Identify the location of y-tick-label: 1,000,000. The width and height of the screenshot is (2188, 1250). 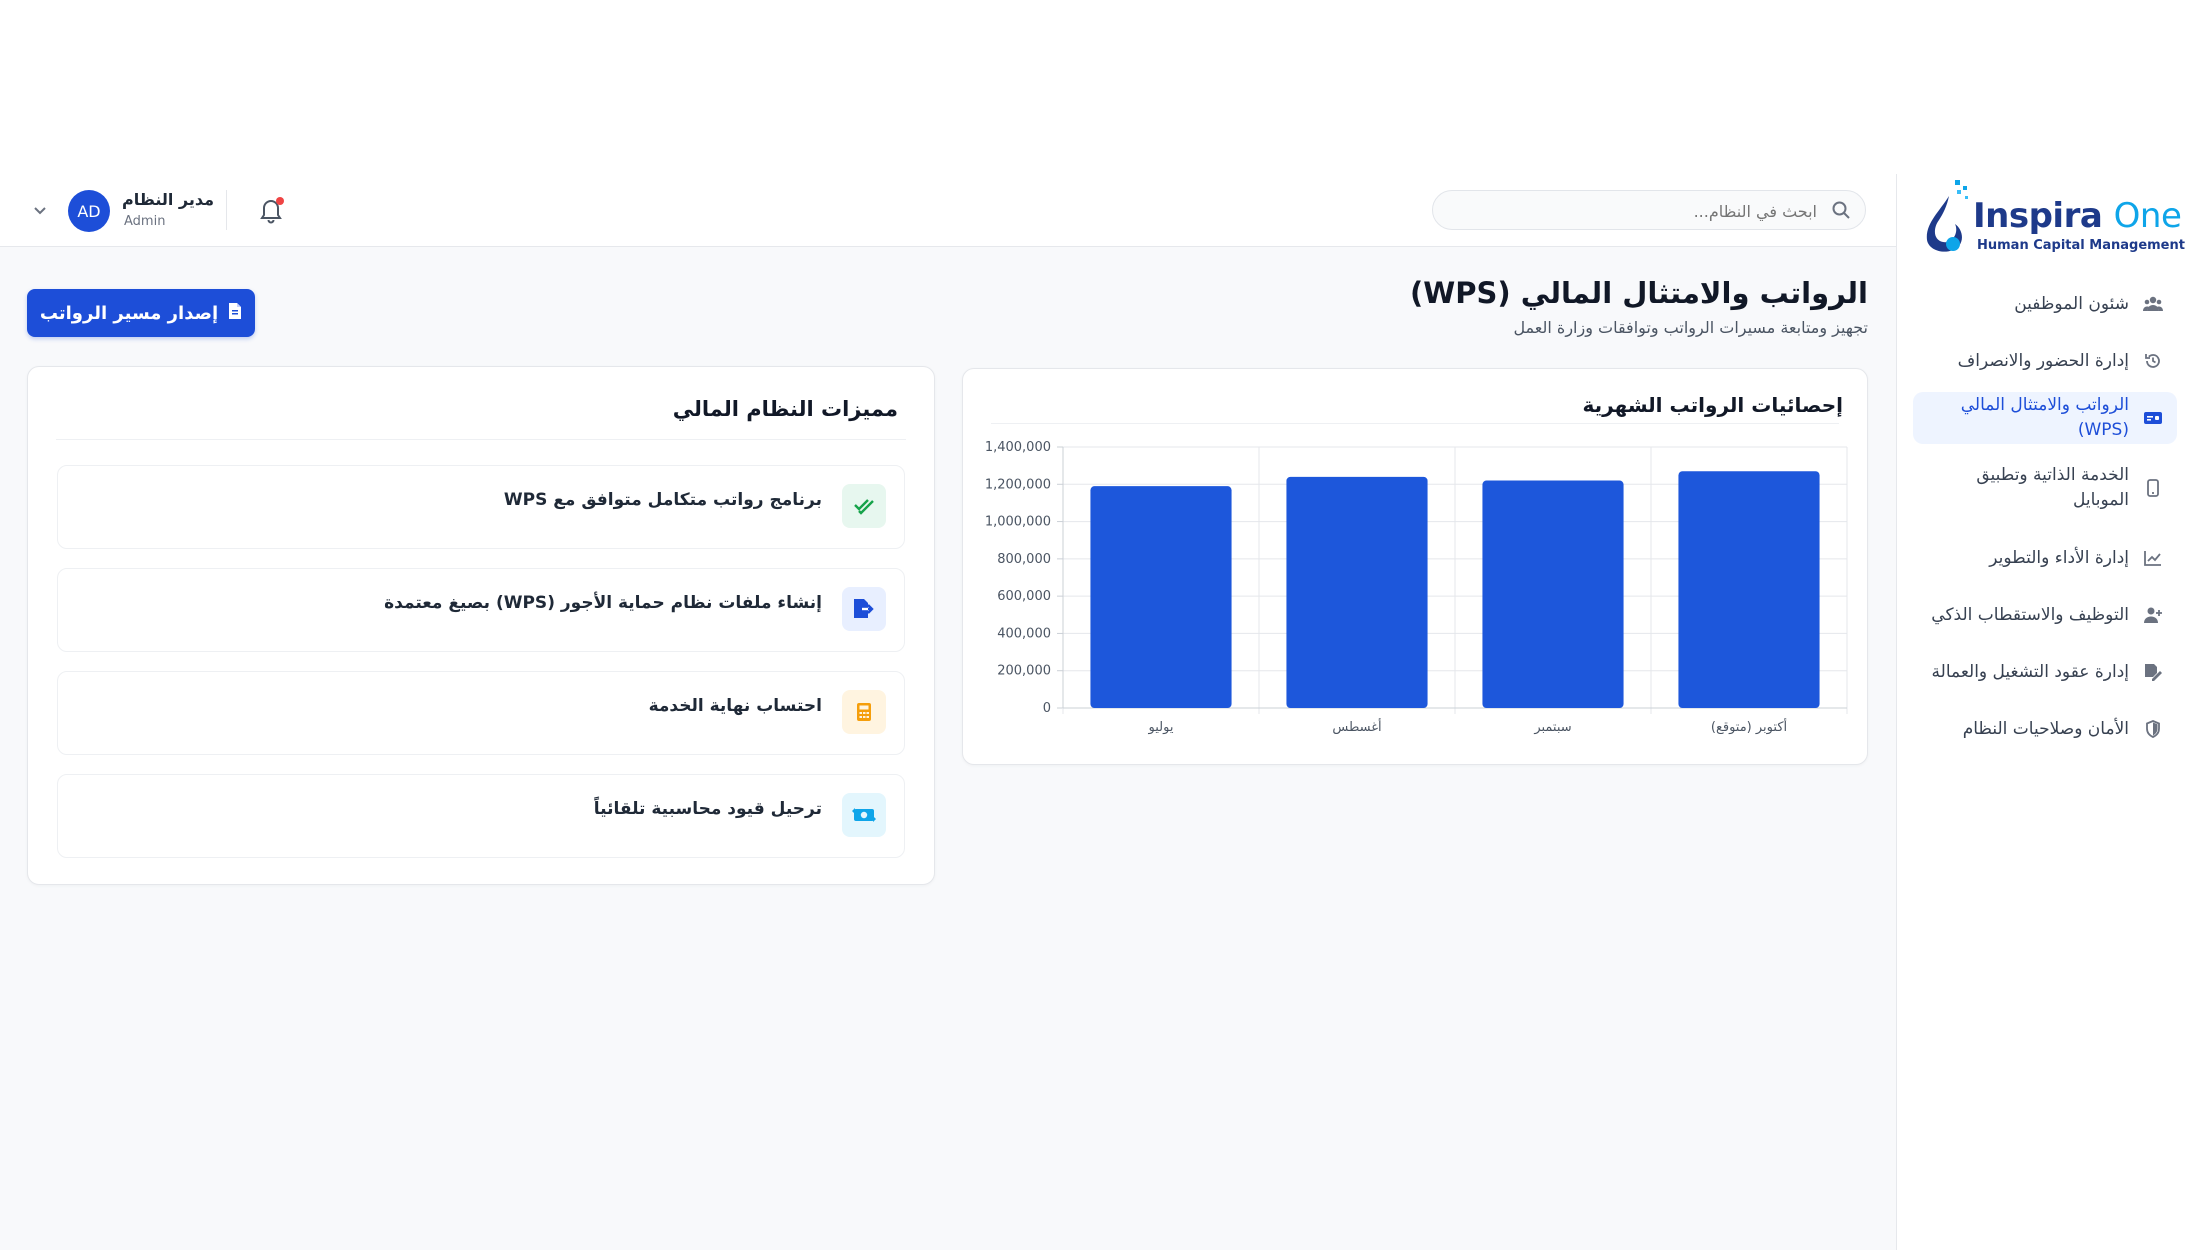
(1018, 522).